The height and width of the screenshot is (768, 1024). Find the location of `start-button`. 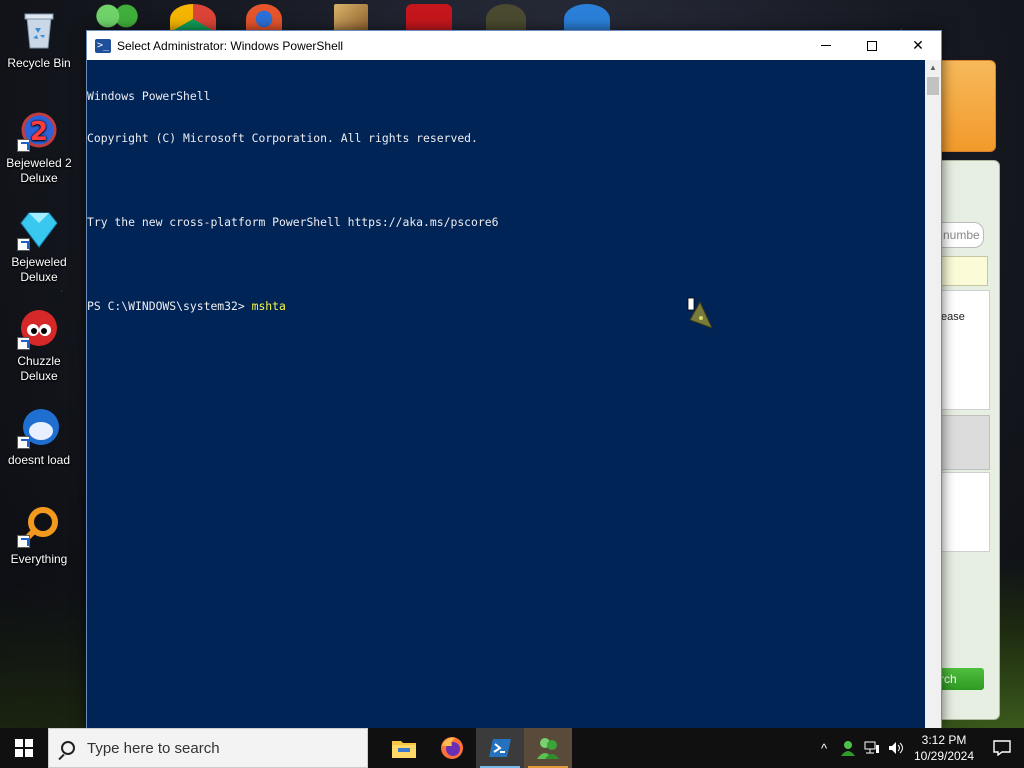

start-button is located at coordinates (24, 748).